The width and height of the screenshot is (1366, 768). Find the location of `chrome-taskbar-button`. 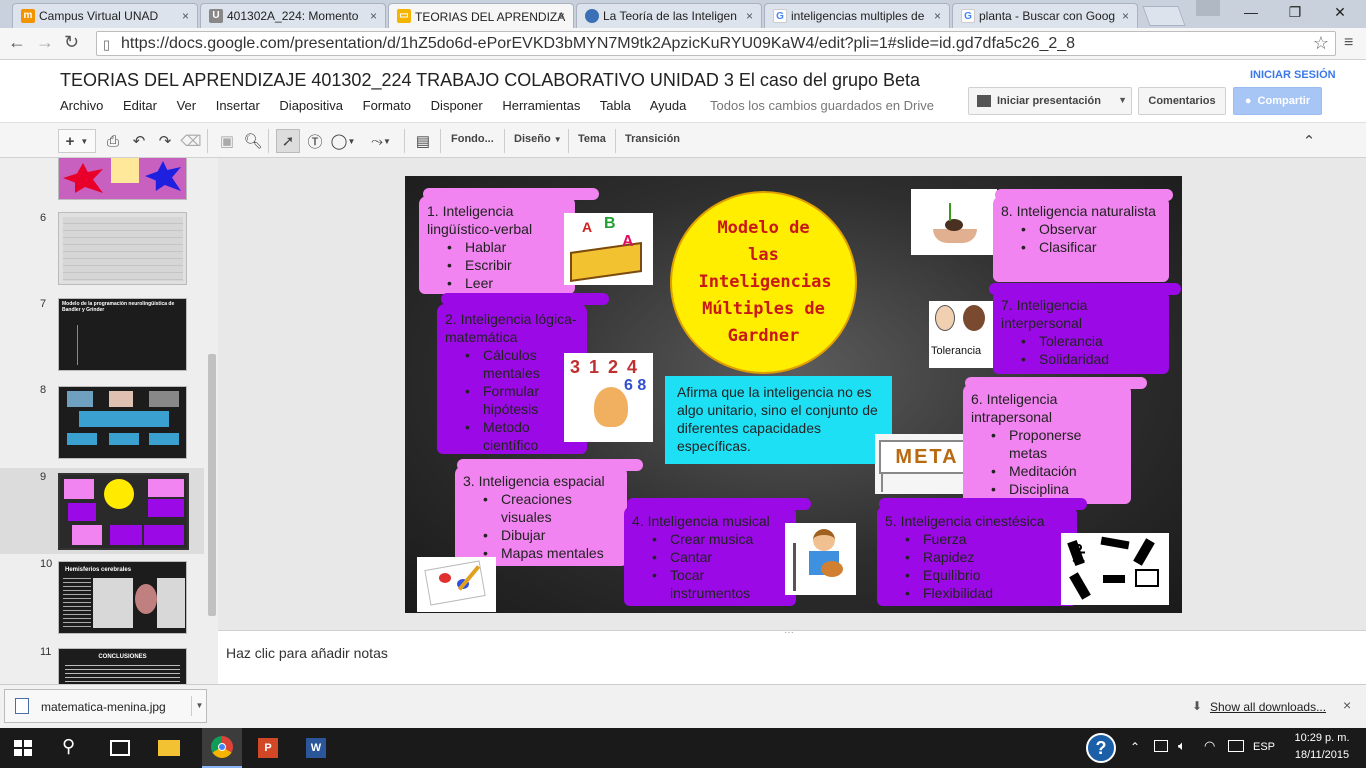

chrome-taskbar-button is located at coordinates (222, 748).